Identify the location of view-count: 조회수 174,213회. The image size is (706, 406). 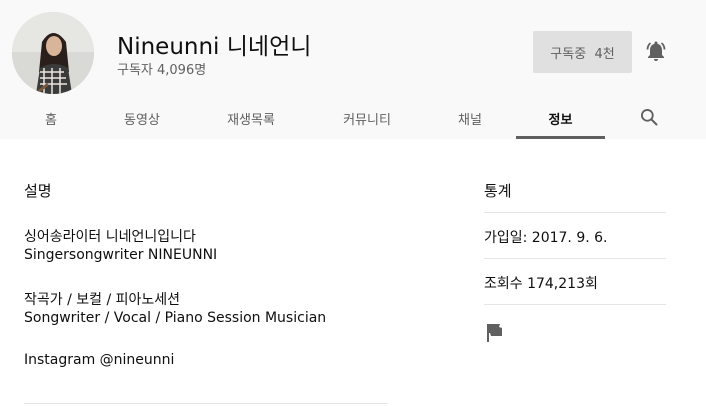
(541, 284).